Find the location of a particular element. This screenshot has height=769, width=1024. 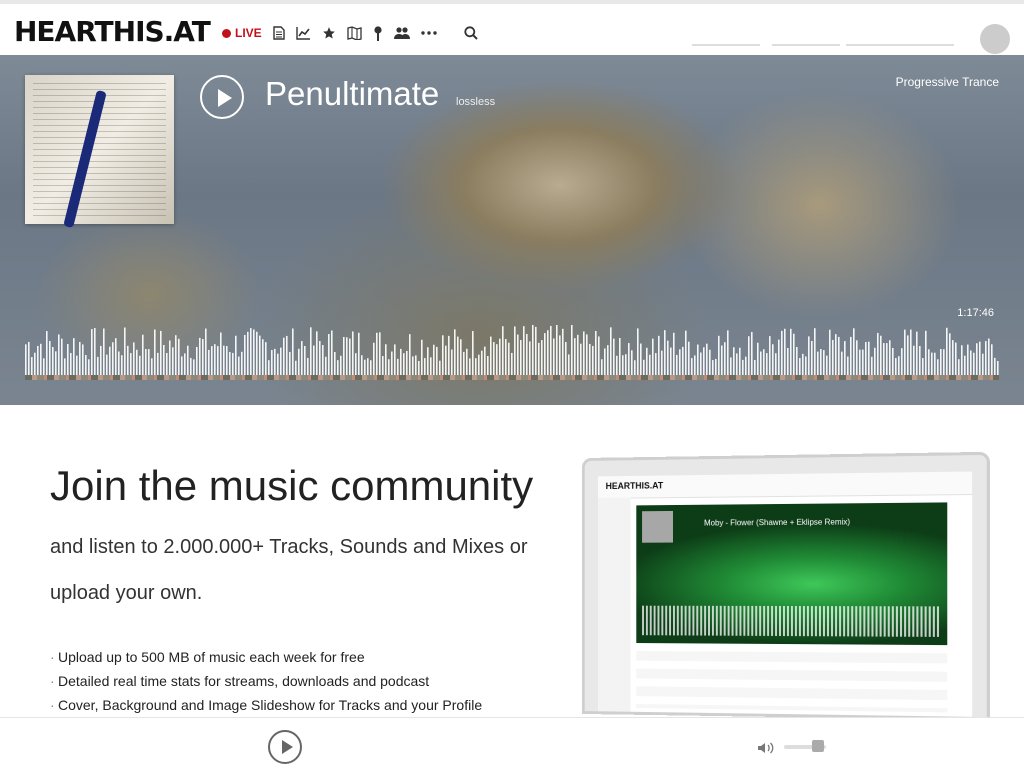

waveform-seekbar is located at coordinates (512, 352).